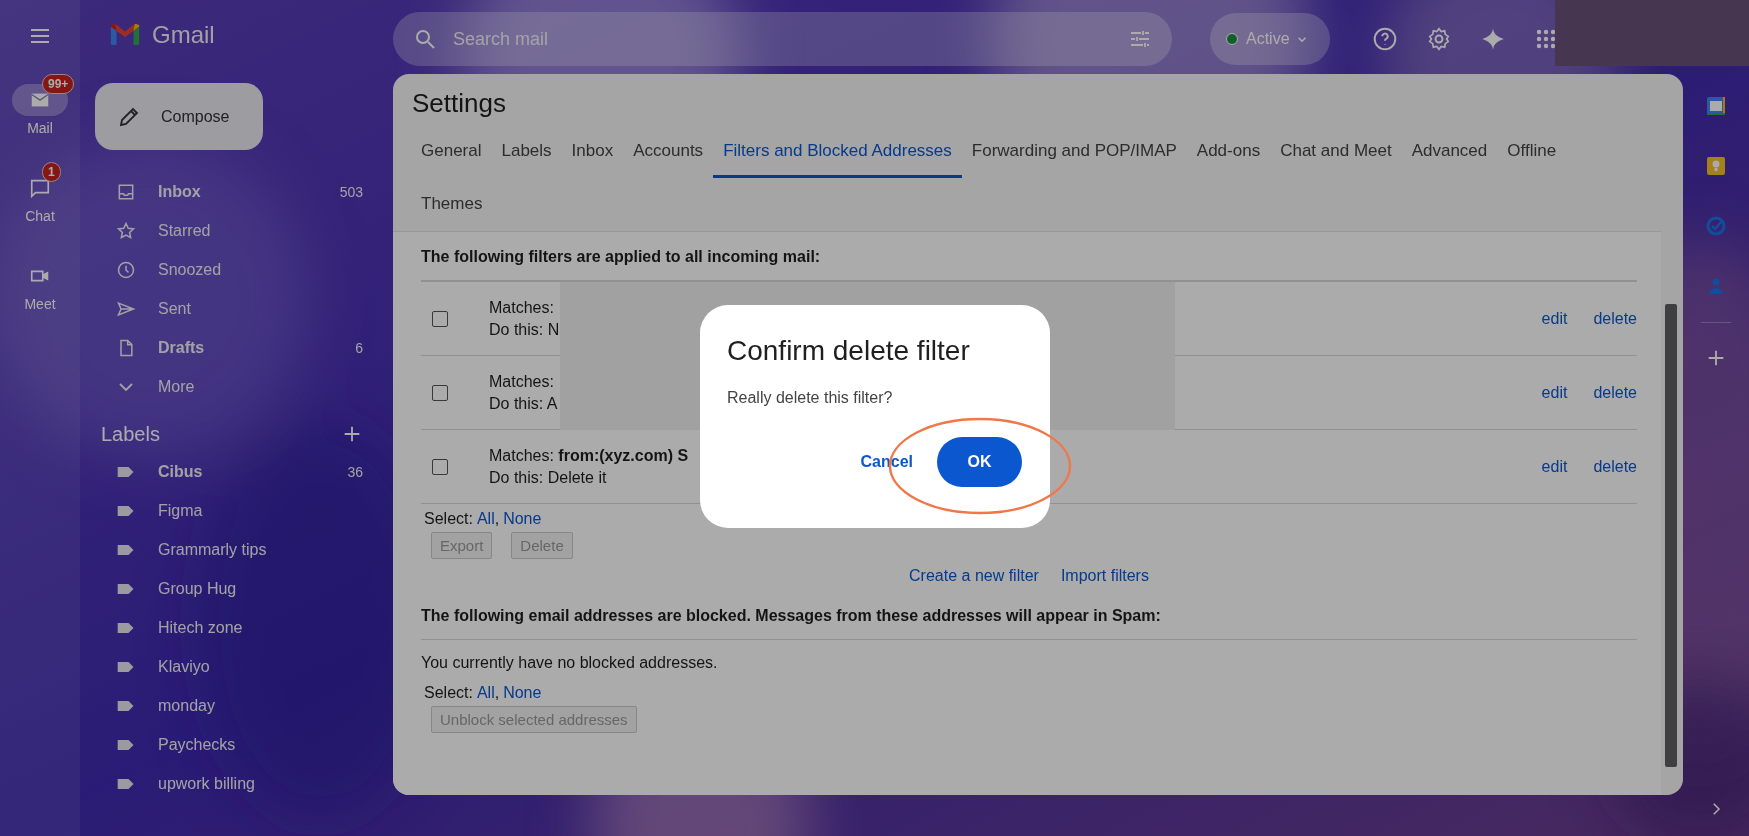 This screenshot has height=836, width=1749. Describe the element at coordinates (236, 191) in the screenshot. I see `folder-item: Inbox 503` at that location.